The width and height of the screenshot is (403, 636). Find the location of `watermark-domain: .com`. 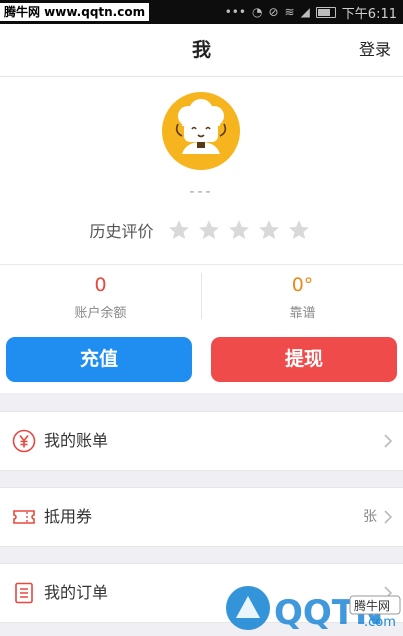

watermark-domain: .com is located at coordinates (380, 622).